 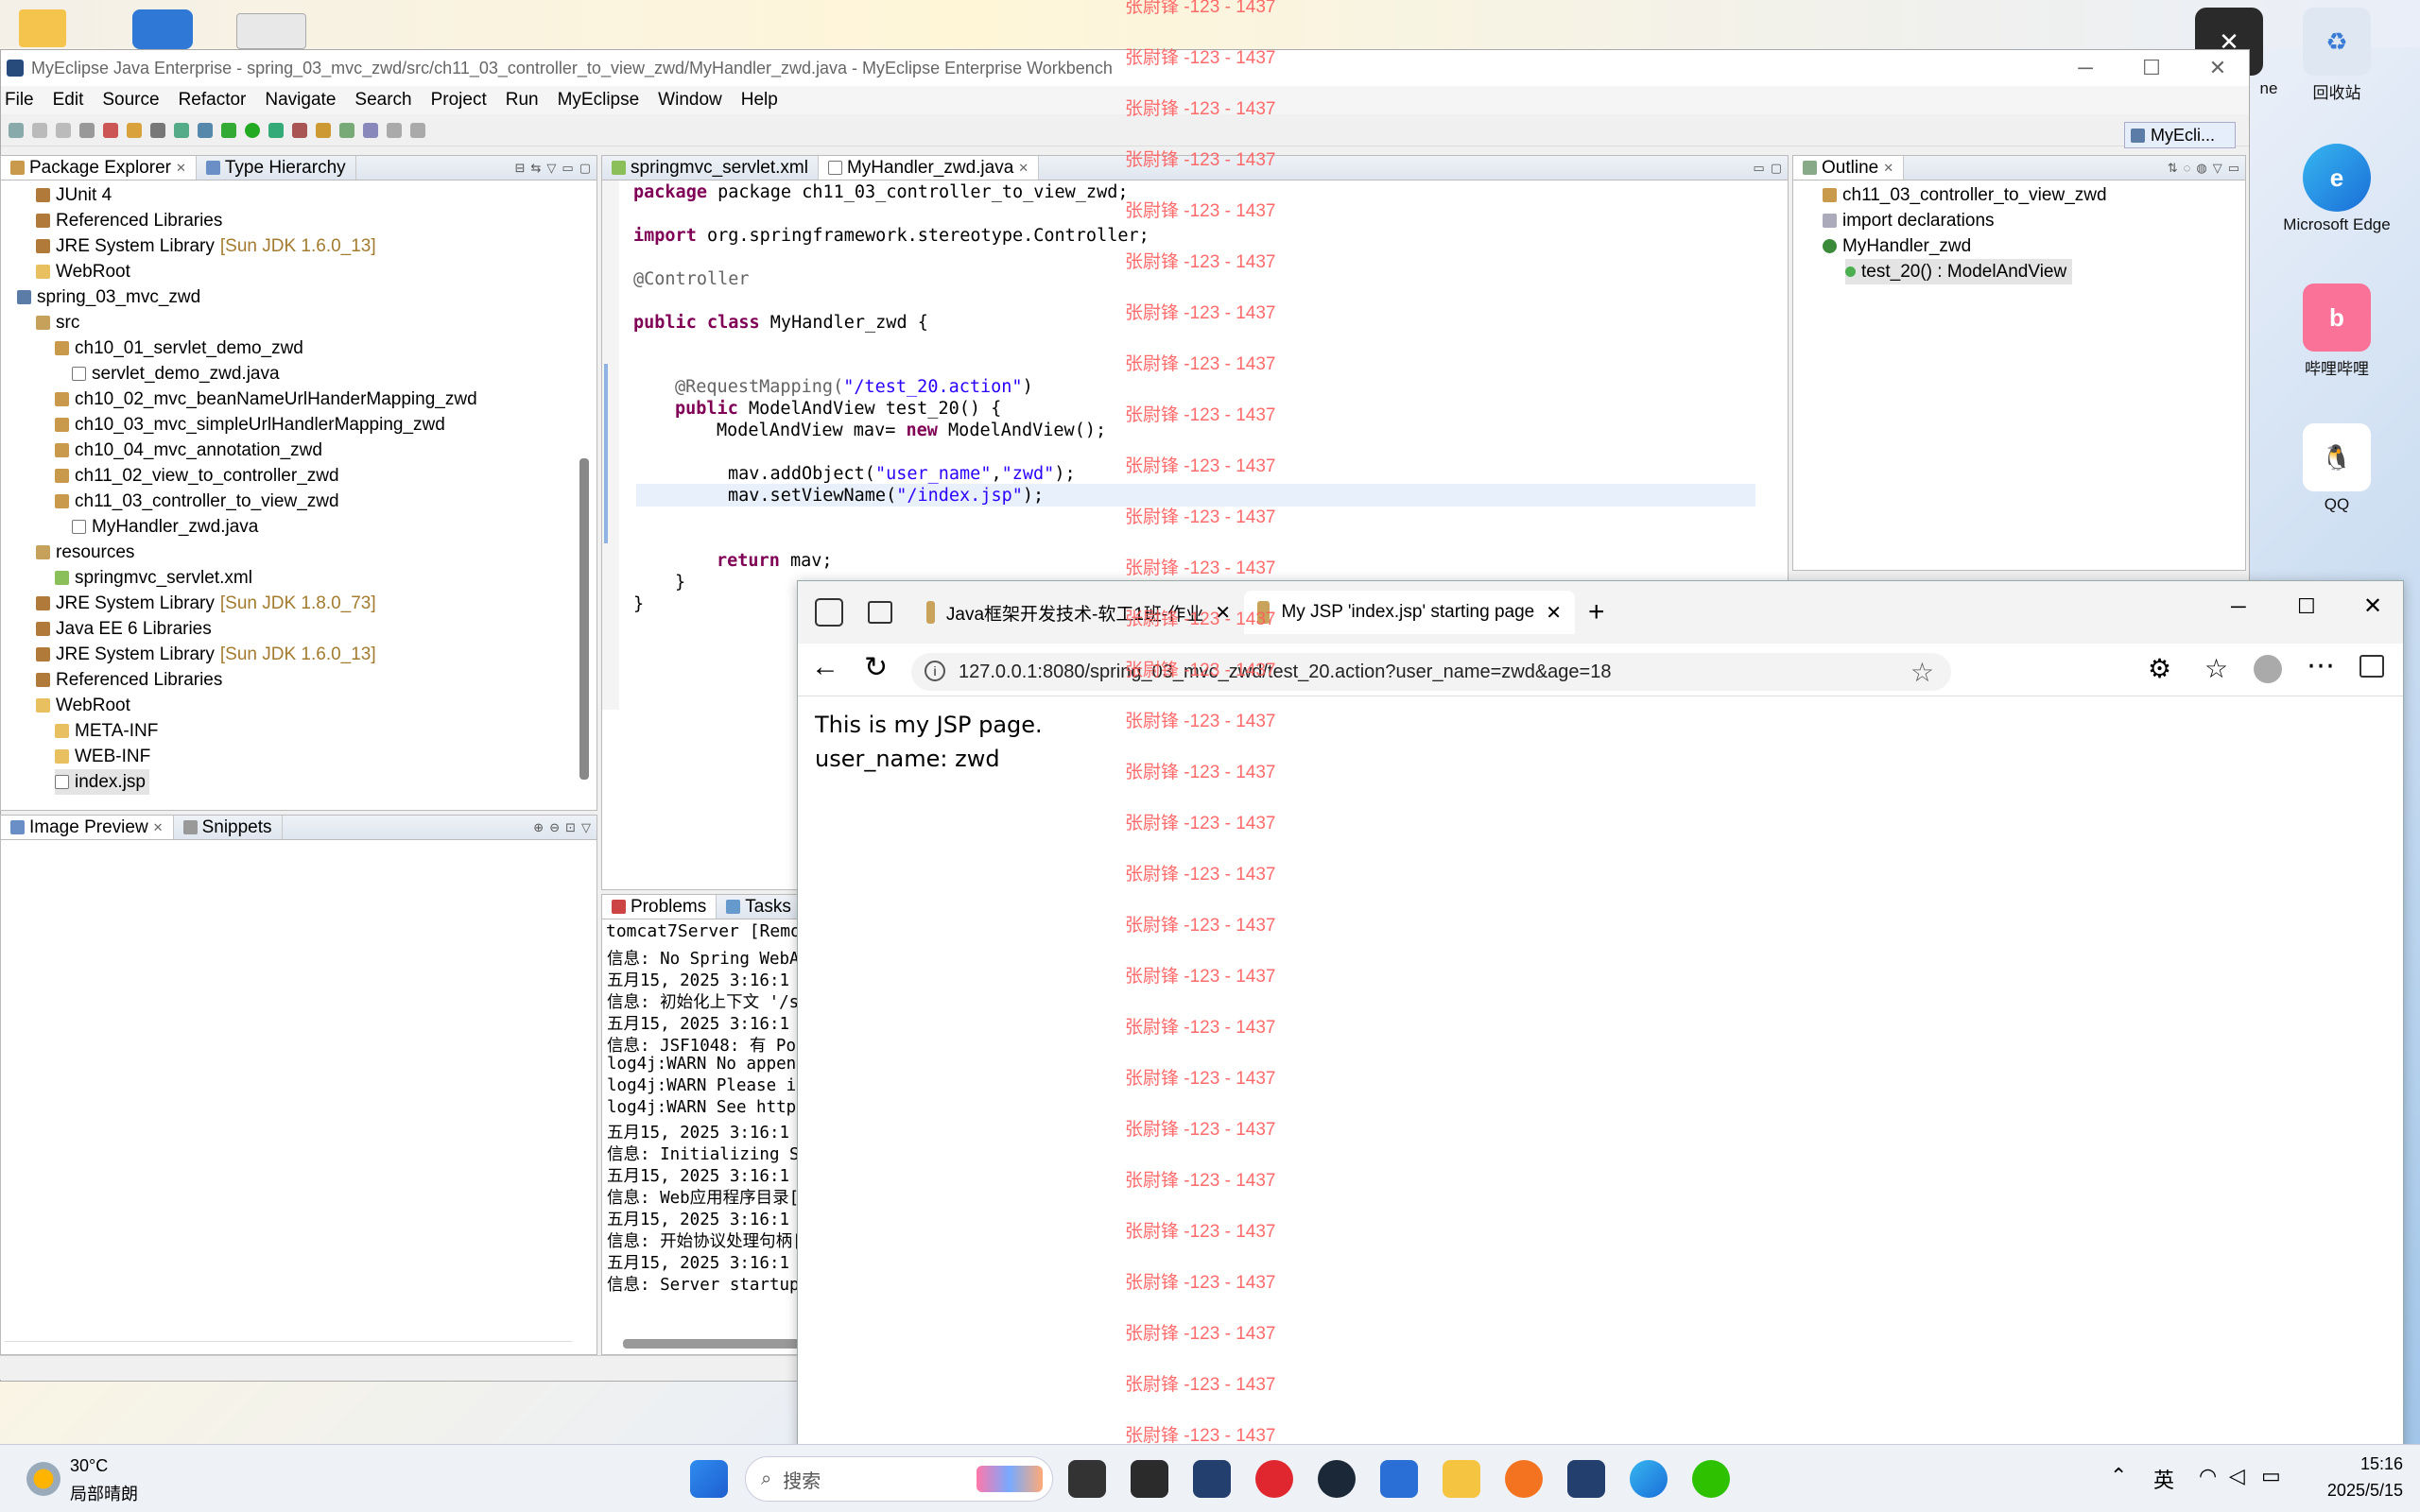 What do you see at coordinates (838, 410) in the screenshot?
I see `code-line: public ModelAndView test_20() {` at bounding box center [838, 410].